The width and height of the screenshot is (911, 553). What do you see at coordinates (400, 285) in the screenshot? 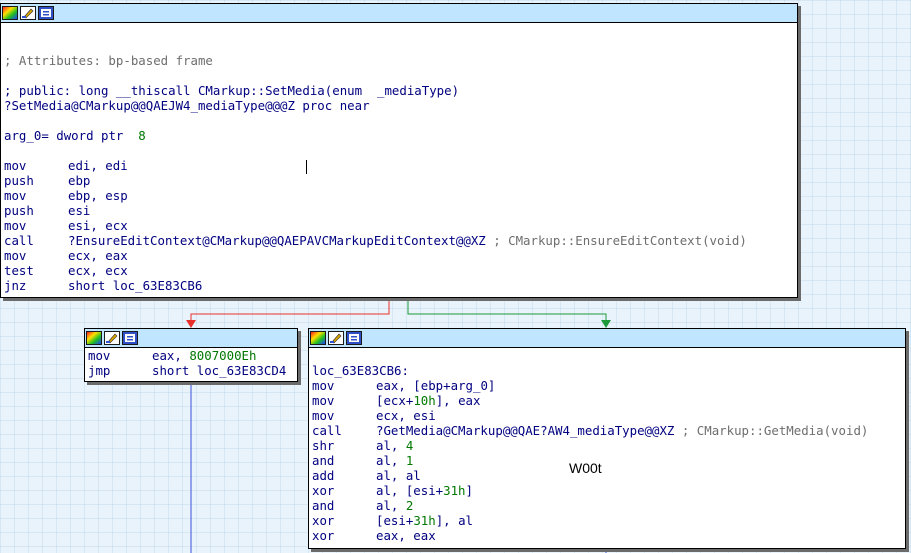
I see `instruction-line: jnz short loc_63E83CB6` at bounding box center [400, 285].